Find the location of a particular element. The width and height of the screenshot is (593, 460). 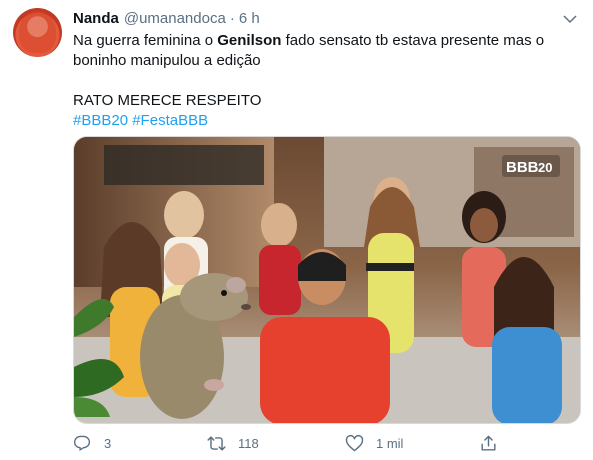

tweet-text-line-2: boninho manipulou a edição is located at coordinates (167, 60).